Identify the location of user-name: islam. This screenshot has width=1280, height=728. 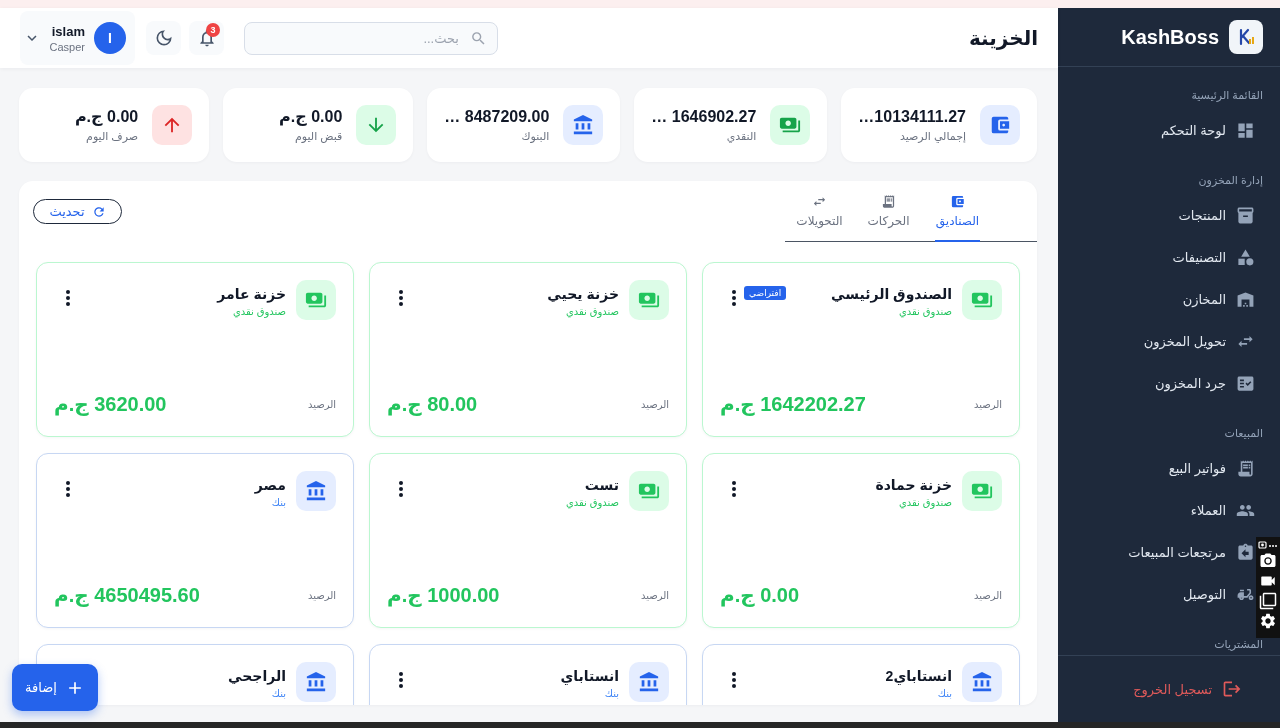
(68, 31).